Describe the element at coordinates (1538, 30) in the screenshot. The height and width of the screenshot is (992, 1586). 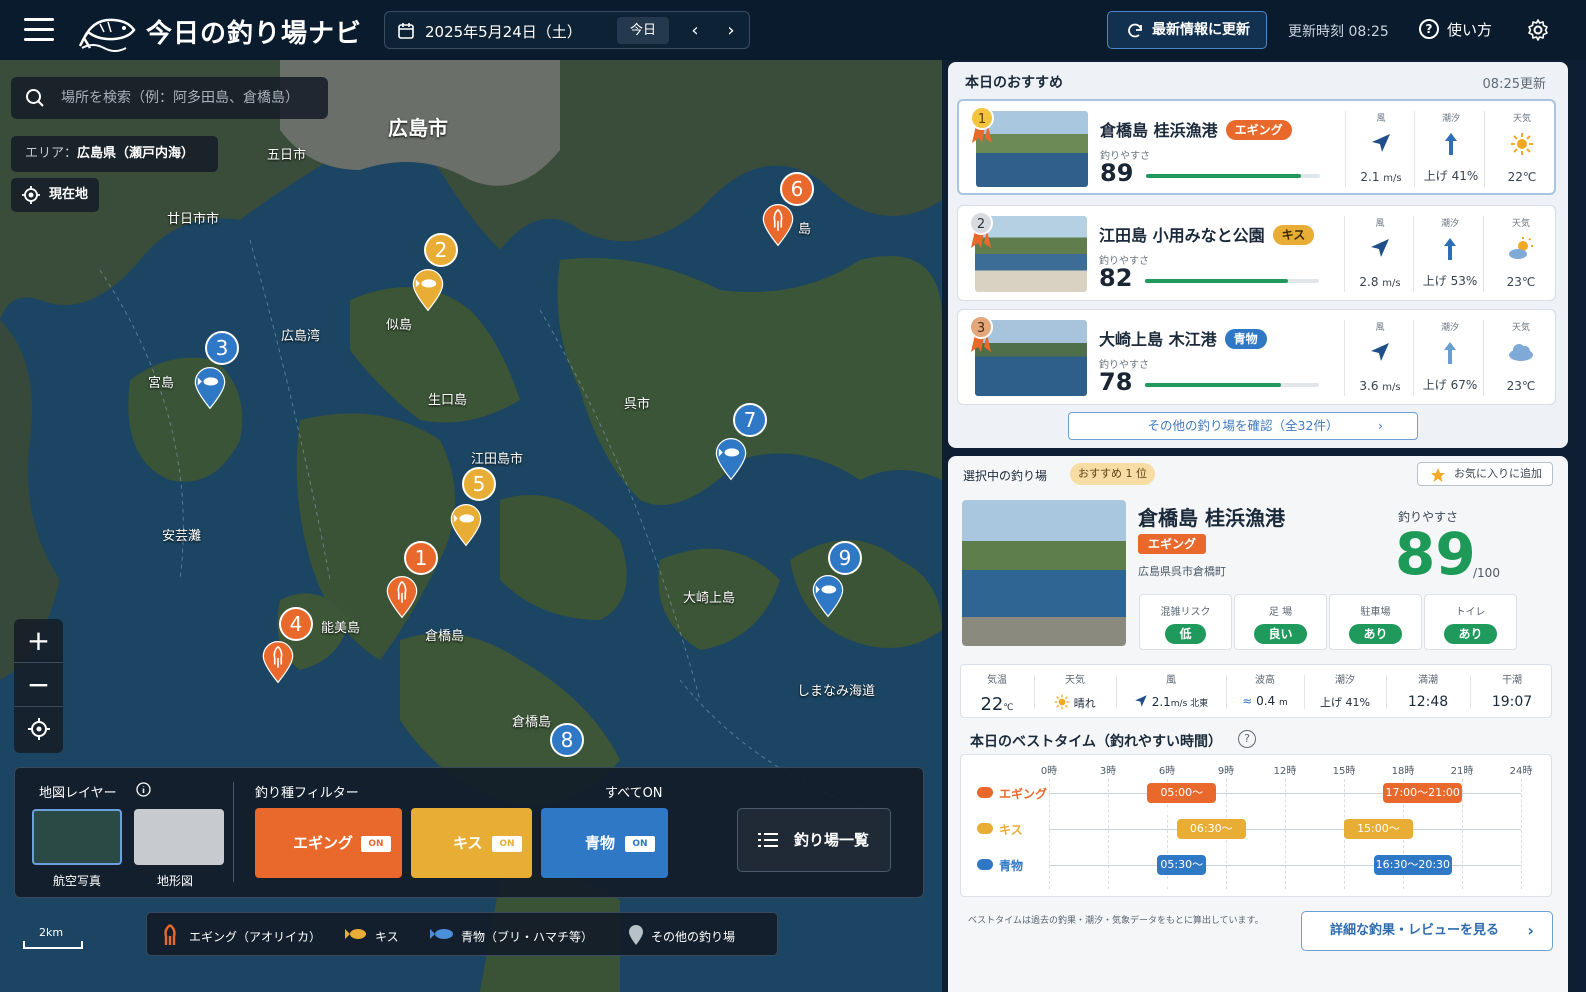
I see `gear-icon` at that location.